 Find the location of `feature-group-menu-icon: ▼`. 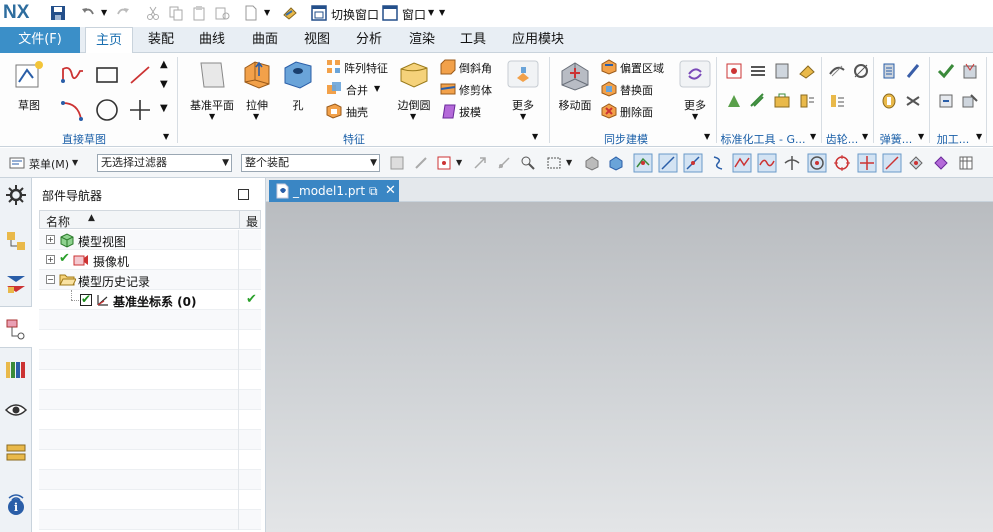

feature-group-menu-icon: ▼ is located at coordinates (535, 136).